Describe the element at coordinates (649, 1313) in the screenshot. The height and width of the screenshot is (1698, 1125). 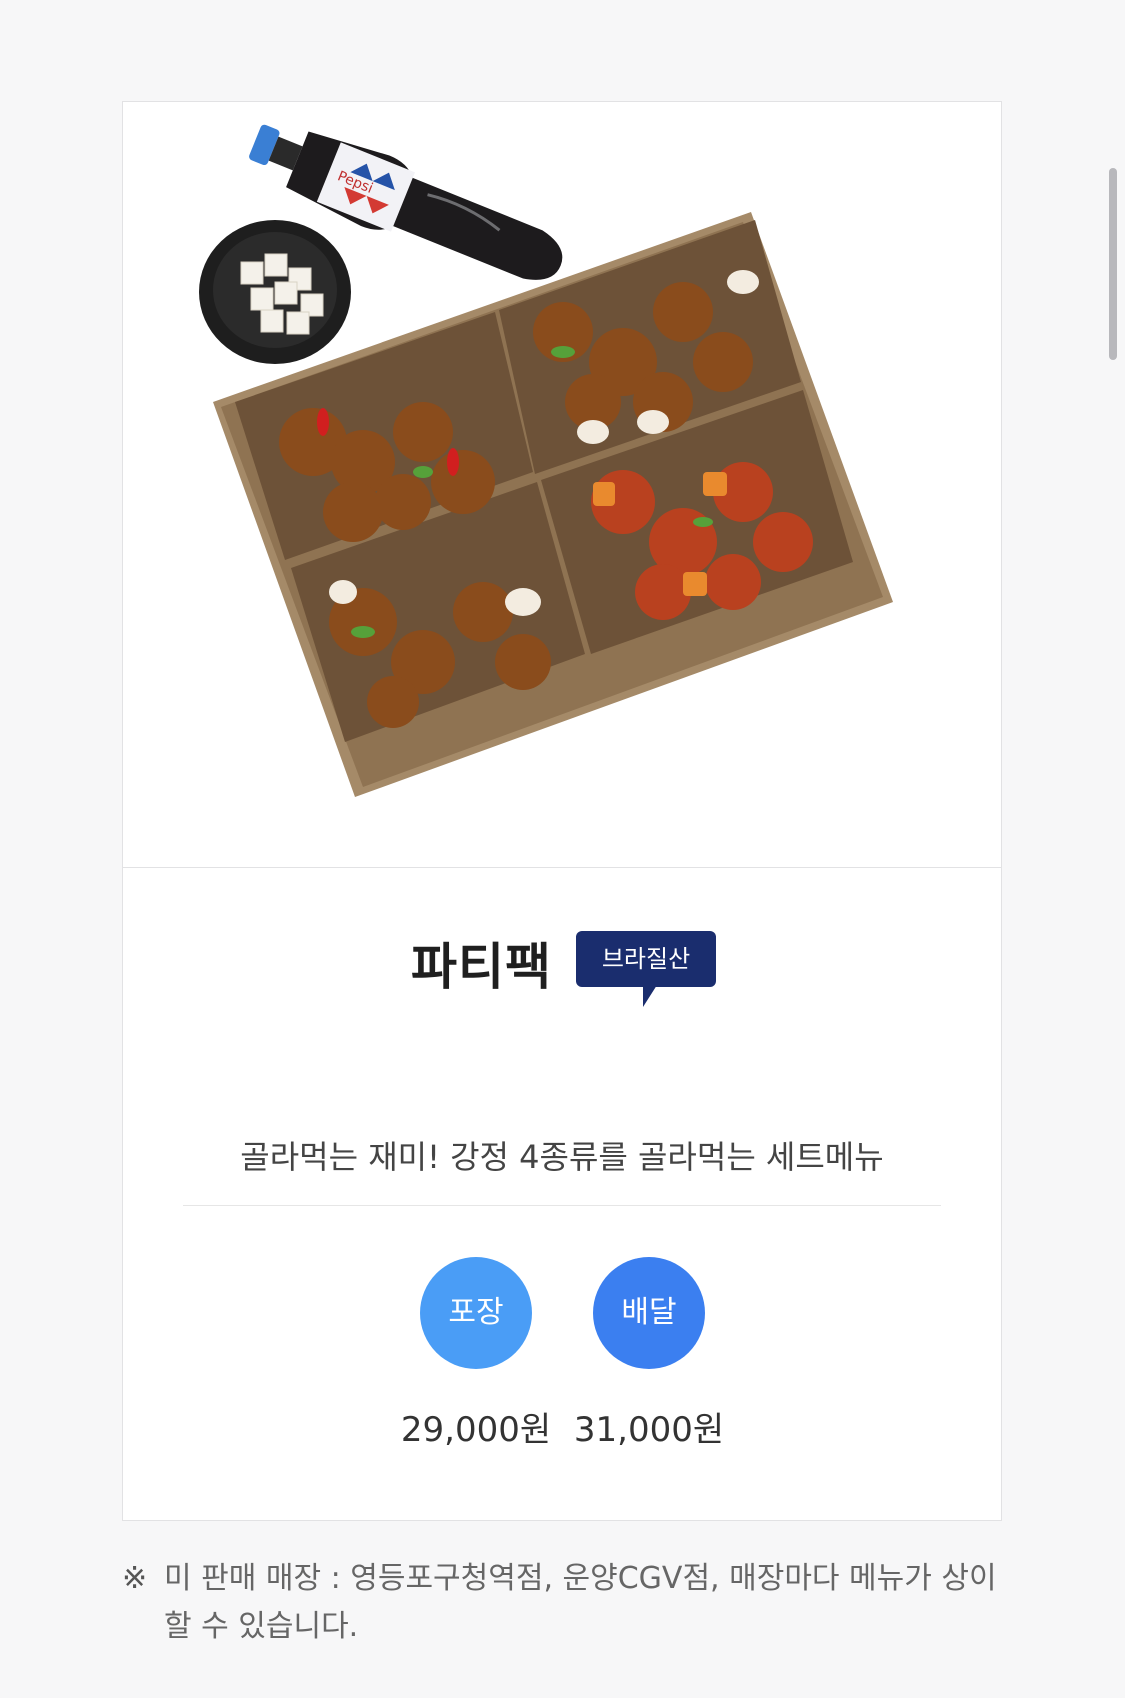
I see `delivery-button: 배달` at that location.